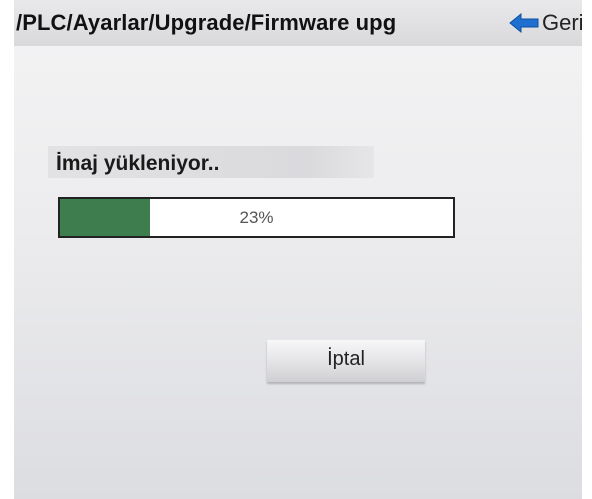  What do you see at coordinates (562, 22) in the screenshot?
I see `back-button-label: Geri` at bounding box center [562, 22].